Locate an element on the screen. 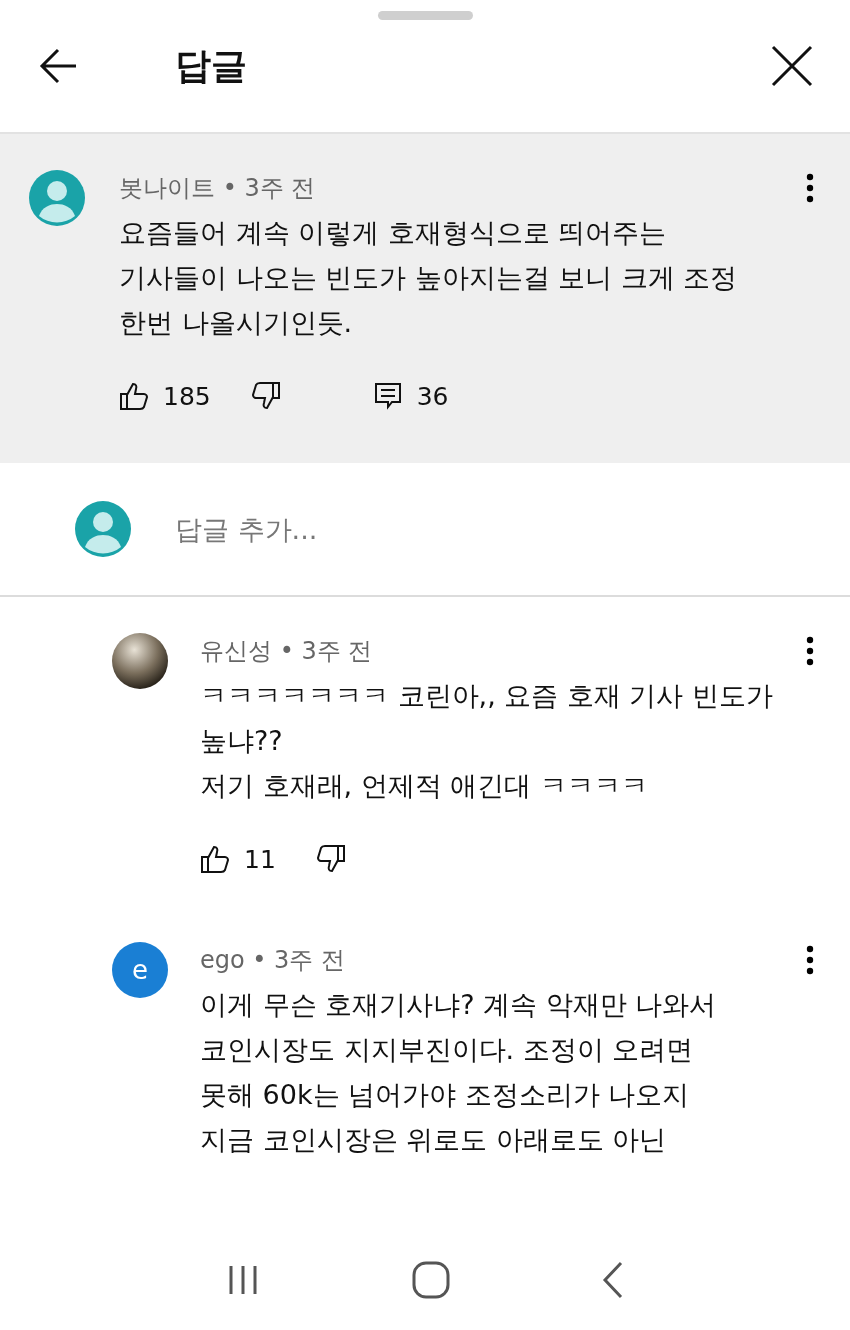 The height and width of the screenshot is (1330, 850). reply-text: 높냐?? is located at coordinates (242, 741).